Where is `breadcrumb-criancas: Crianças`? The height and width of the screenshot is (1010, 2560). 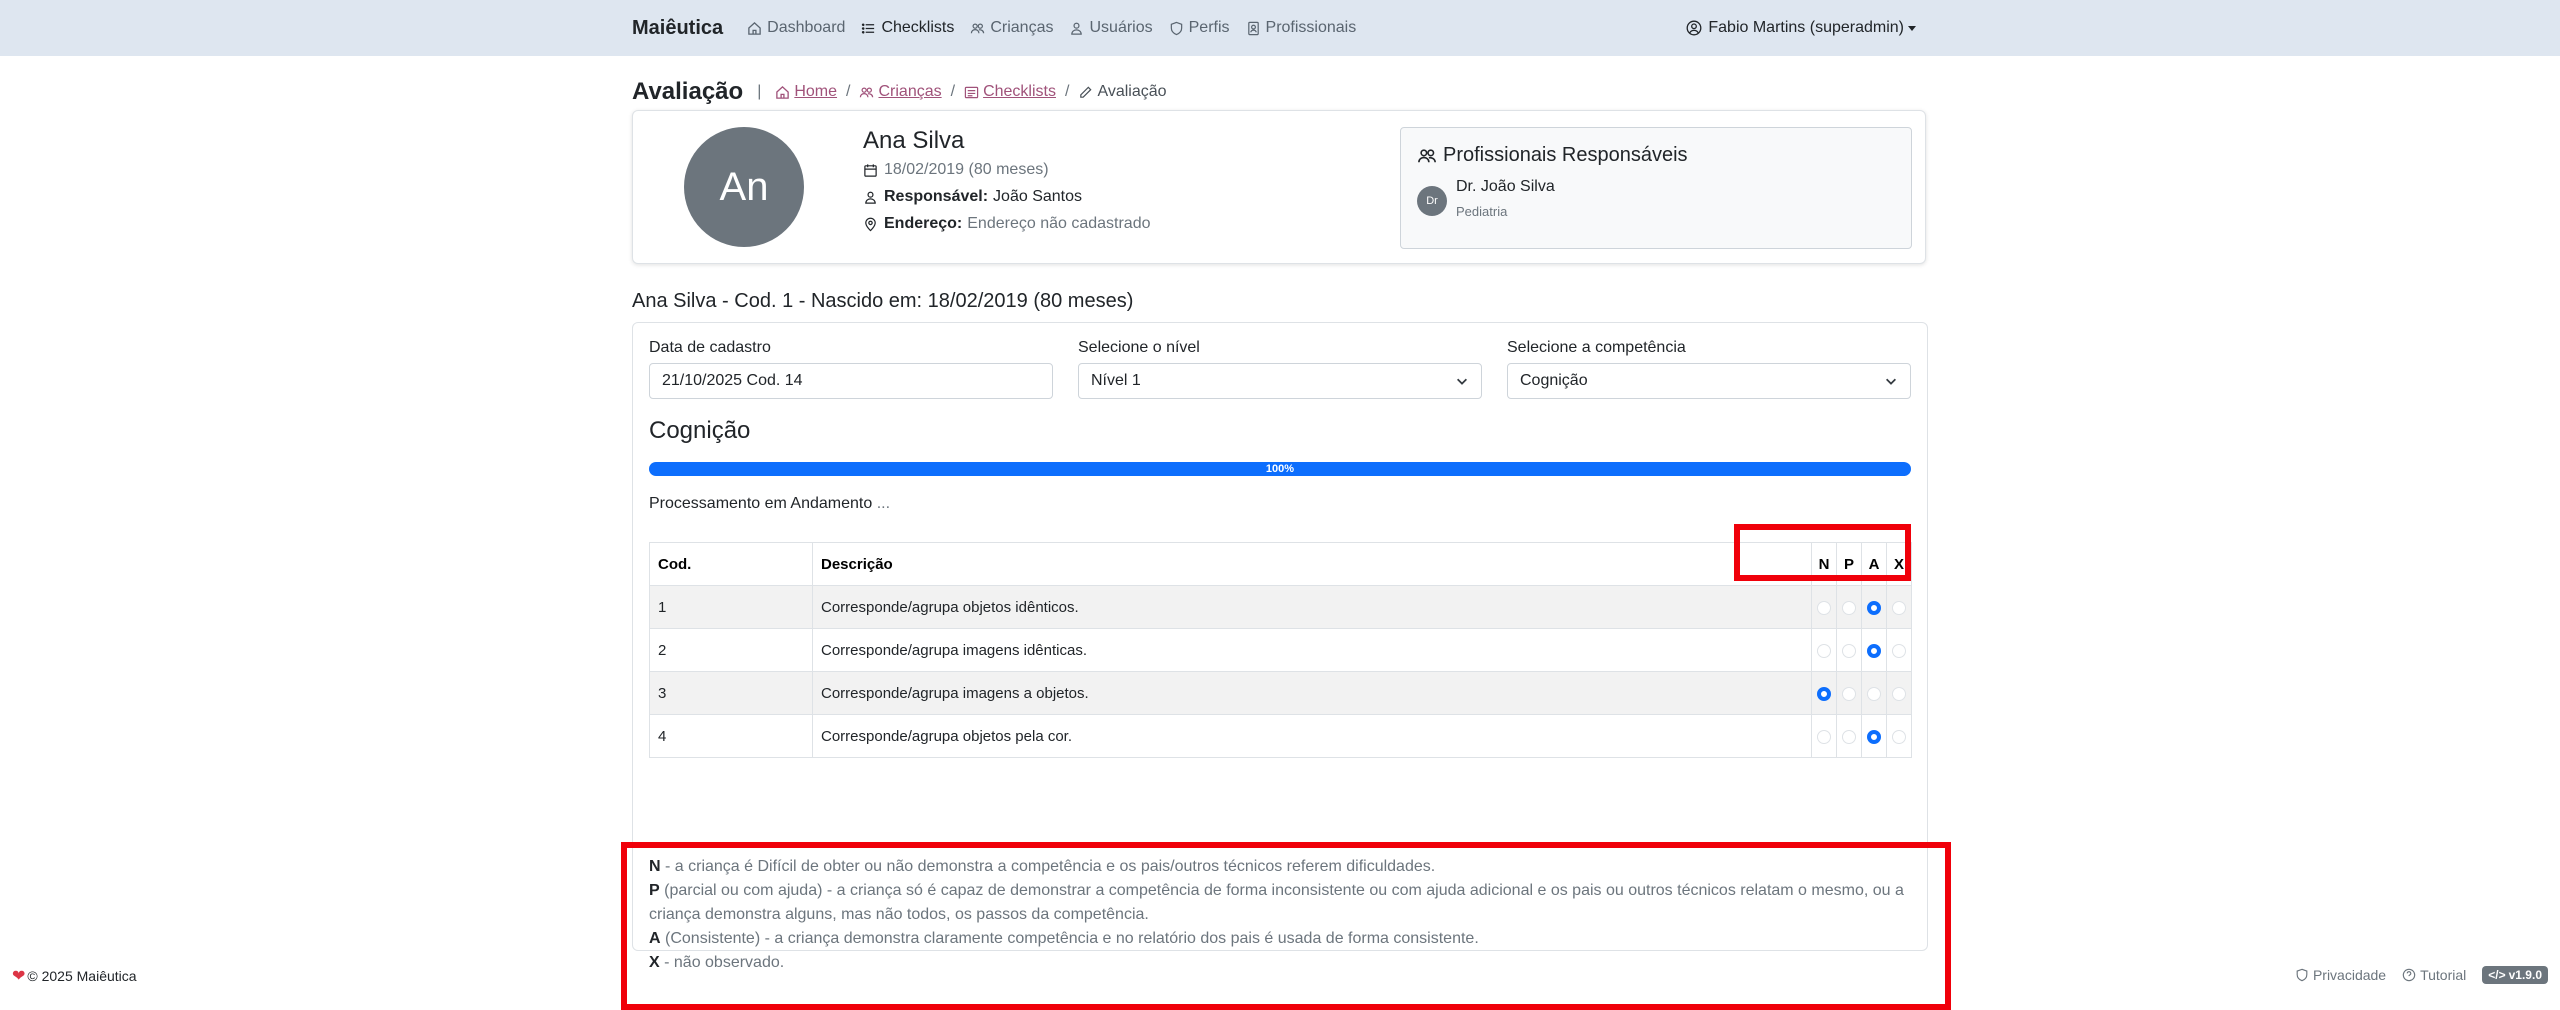
breadcrumb-criancas: Crianças is located at coordinates (900, 92).